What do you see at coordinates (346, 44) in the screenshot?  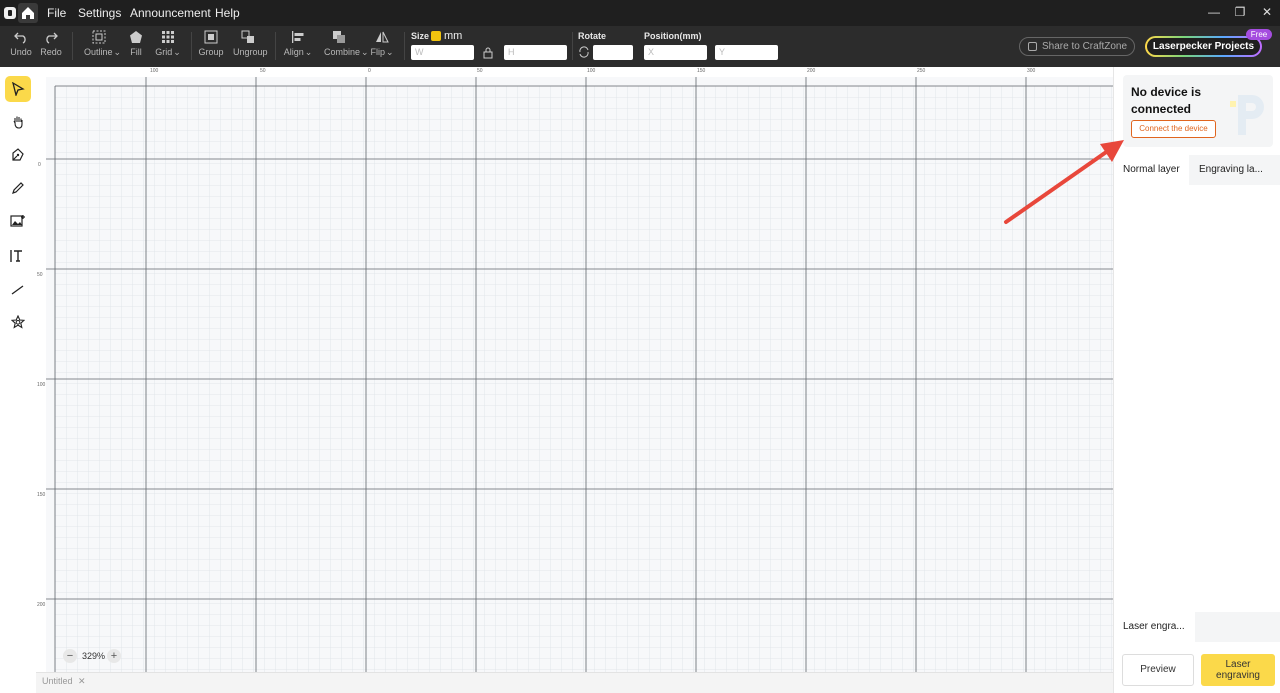 I see `combine-button: Combine⌄` at bounding box center [346, 44].